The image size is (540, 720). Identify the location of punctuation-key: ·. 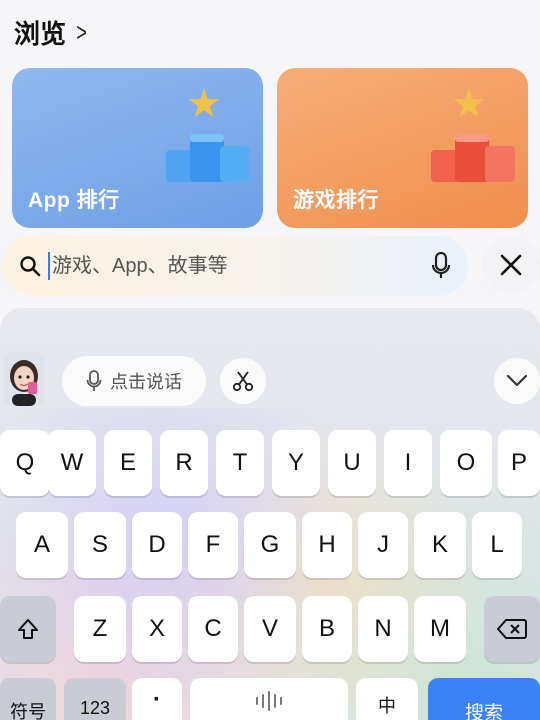
(157, 699).